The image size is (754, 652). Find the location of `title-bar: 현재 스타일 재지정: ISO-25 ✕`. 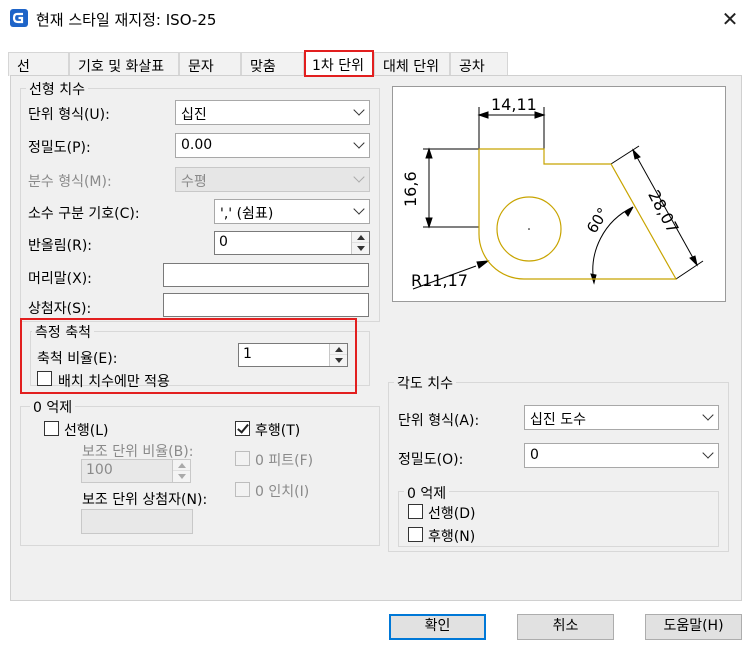

title-bar: 현재 스타일 재지정: ISO-25 ✕ is located at coordinates (377, 19).